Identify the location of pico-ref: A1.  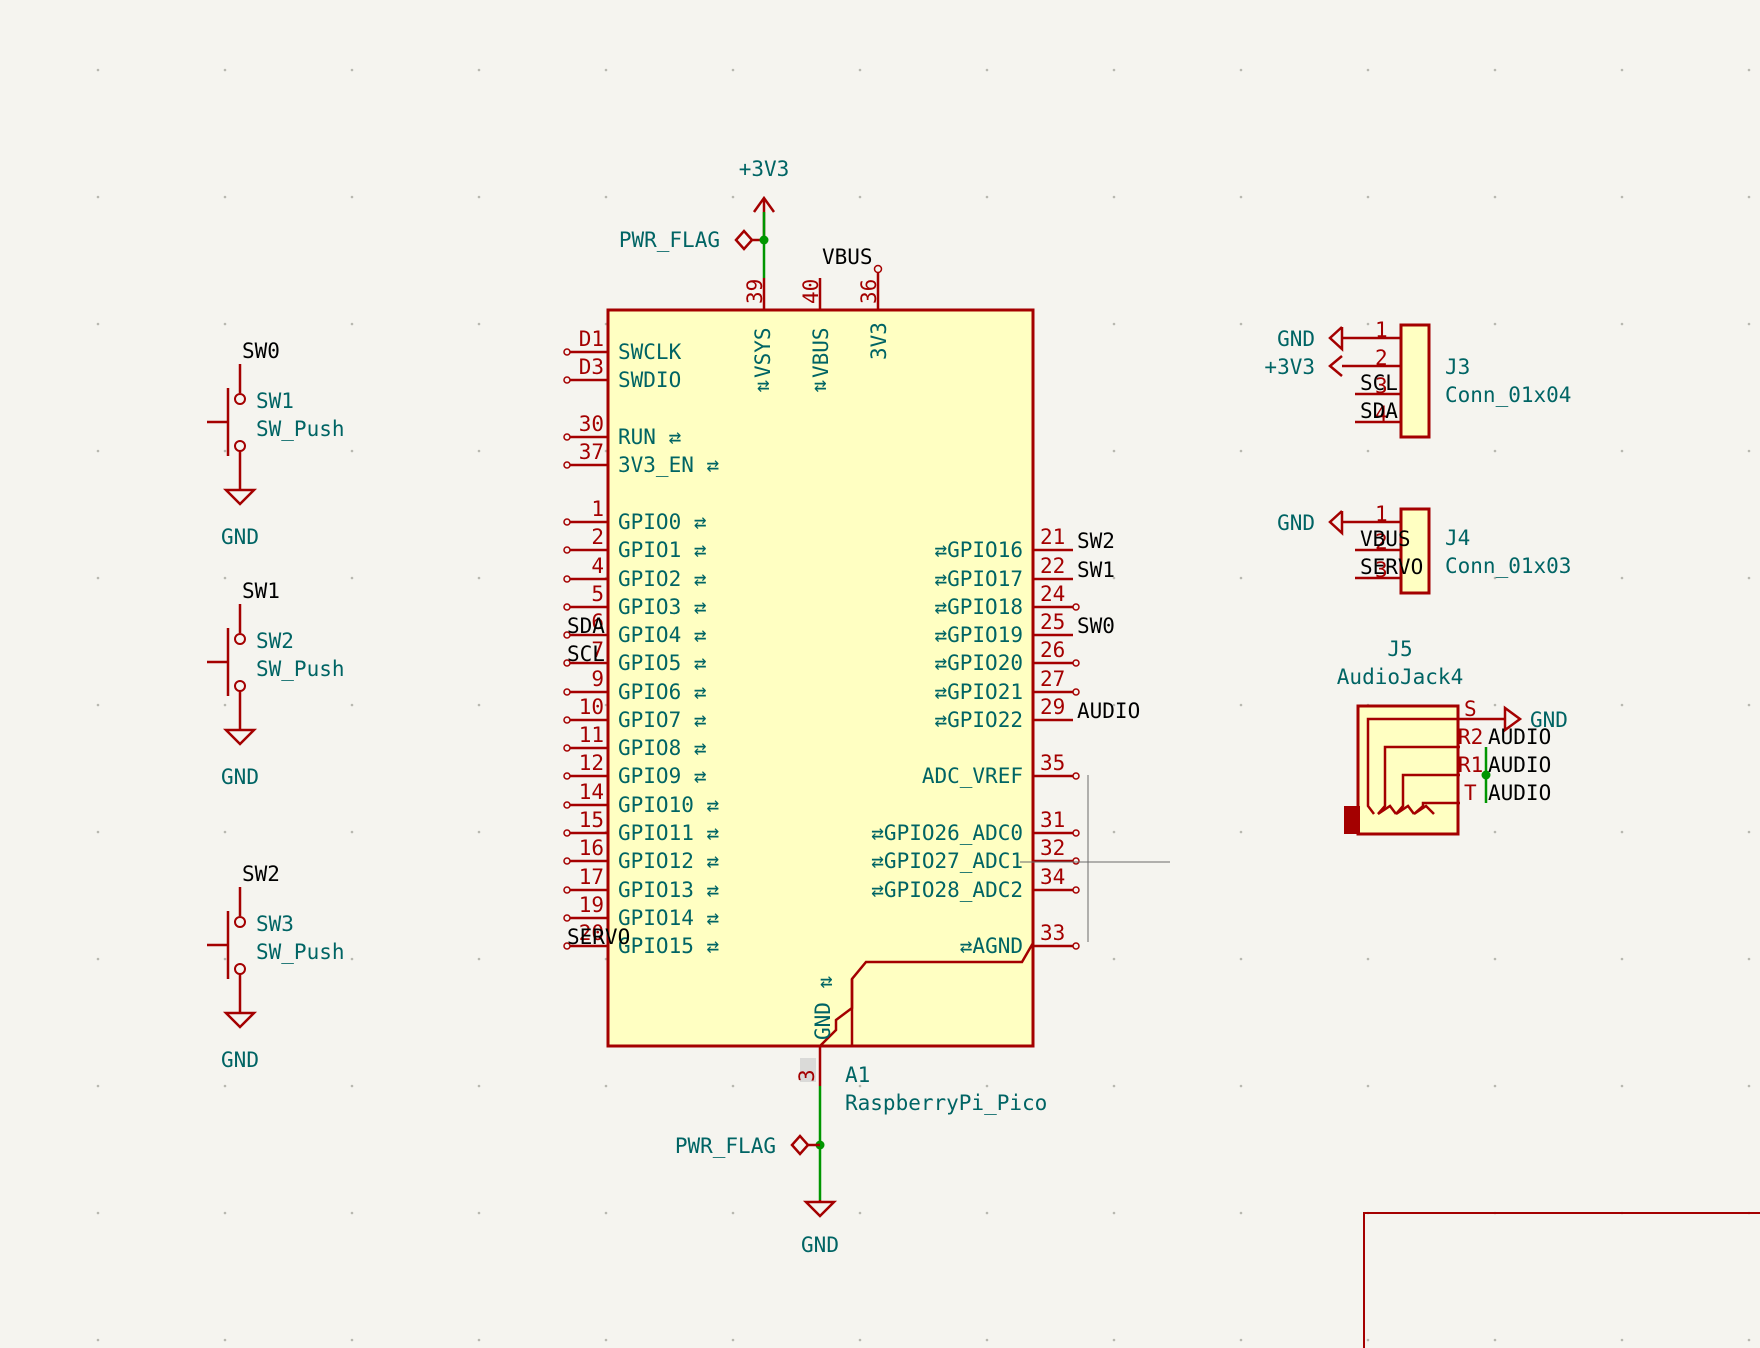
(857, 1075).